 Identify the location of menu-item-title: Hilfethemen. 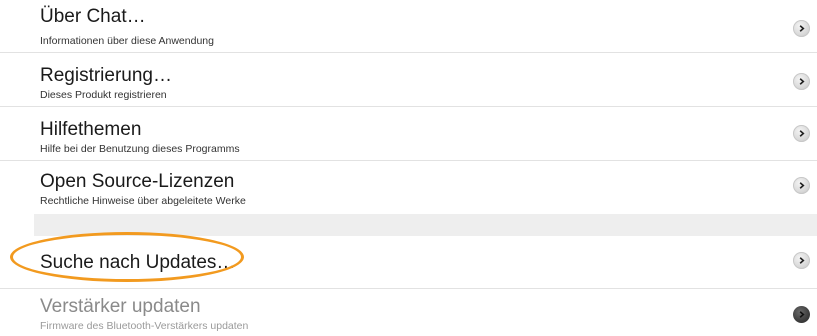
(91, 129).